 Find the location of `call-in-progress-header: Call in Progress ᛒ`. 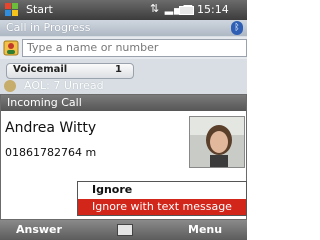

call-in-progress-header: Call in Progress ᛒ is located at coordinates (123, 28).